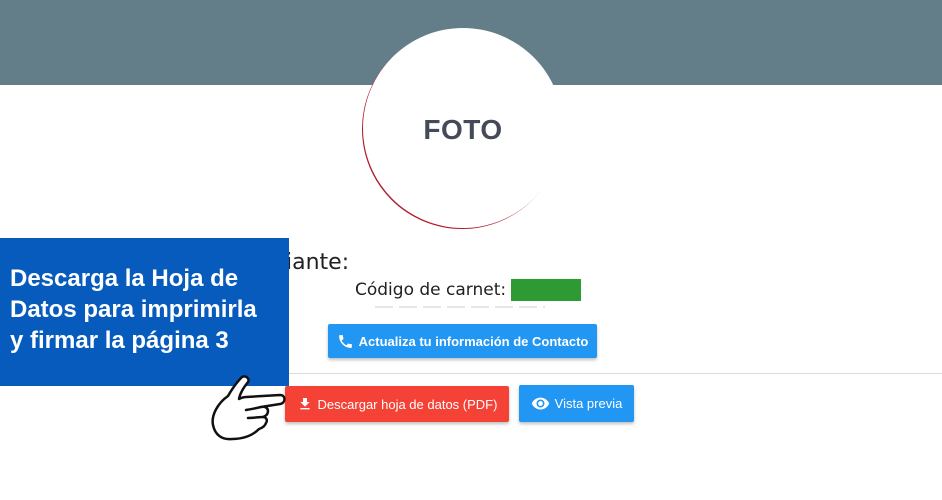  Describe the element at coordinates (248, 408) in the screenshot. I see `pointing-hand-icon` at that location.